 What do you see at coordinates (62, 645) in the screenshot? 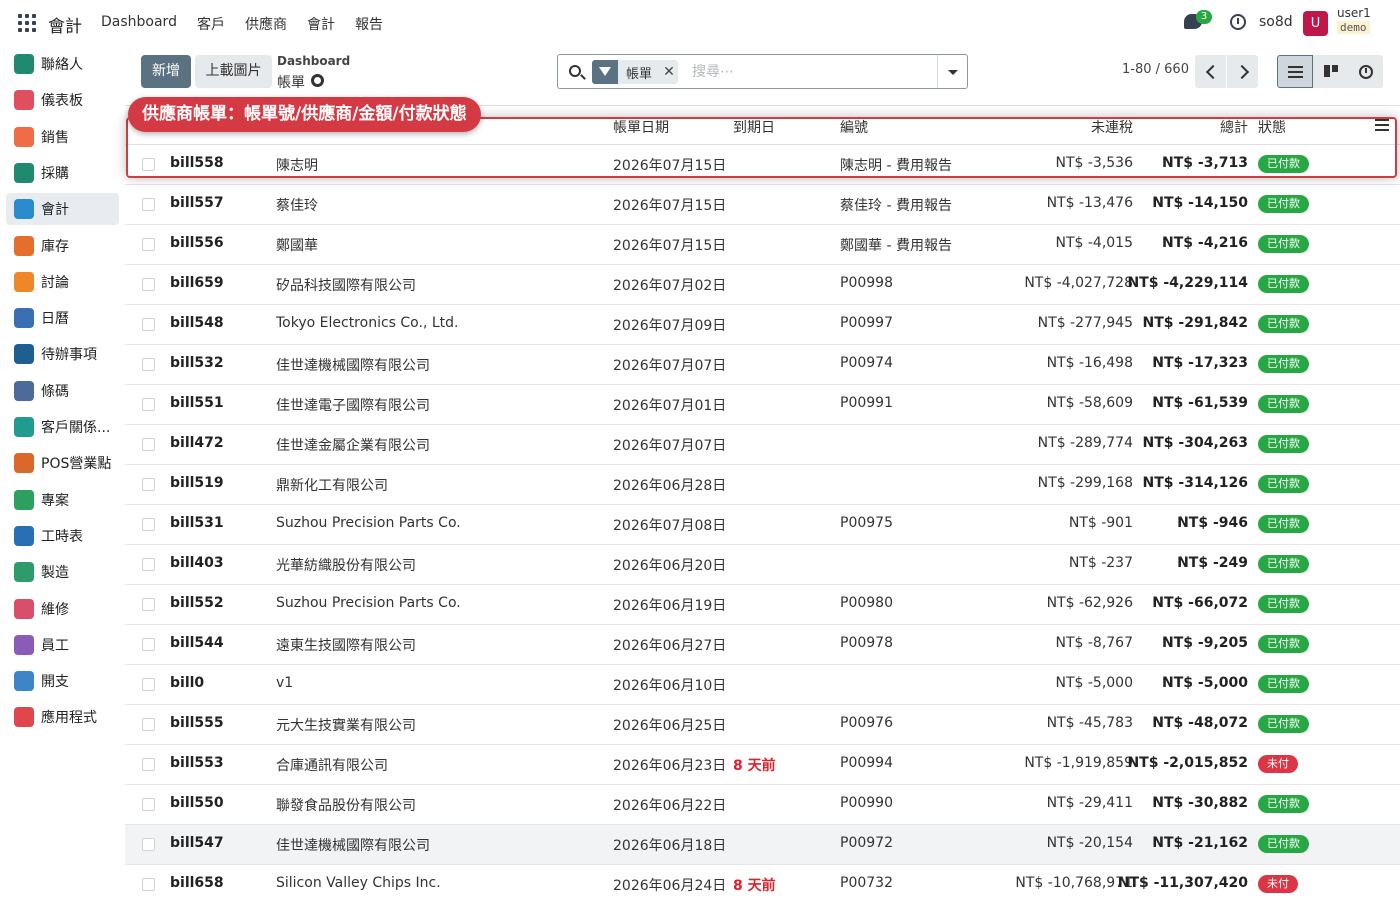
I see `sidebar-item-16: 員工` at bounding box center [62, 645].